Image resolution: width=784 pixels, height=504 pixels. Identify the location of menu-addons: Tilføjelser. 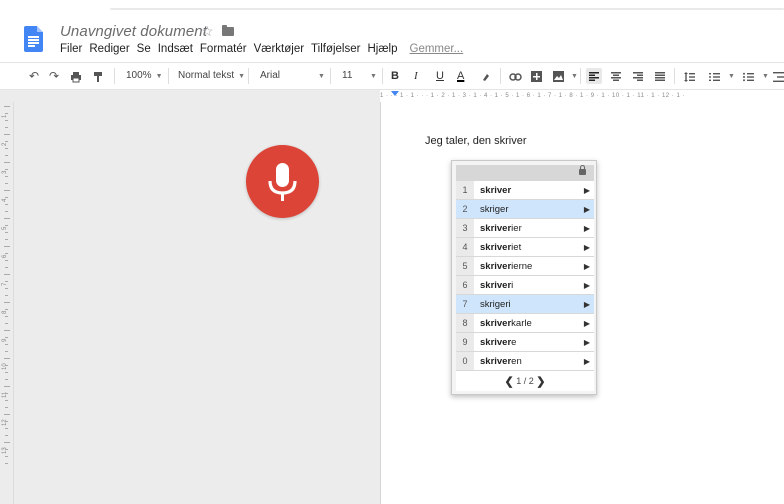
(335, 49).